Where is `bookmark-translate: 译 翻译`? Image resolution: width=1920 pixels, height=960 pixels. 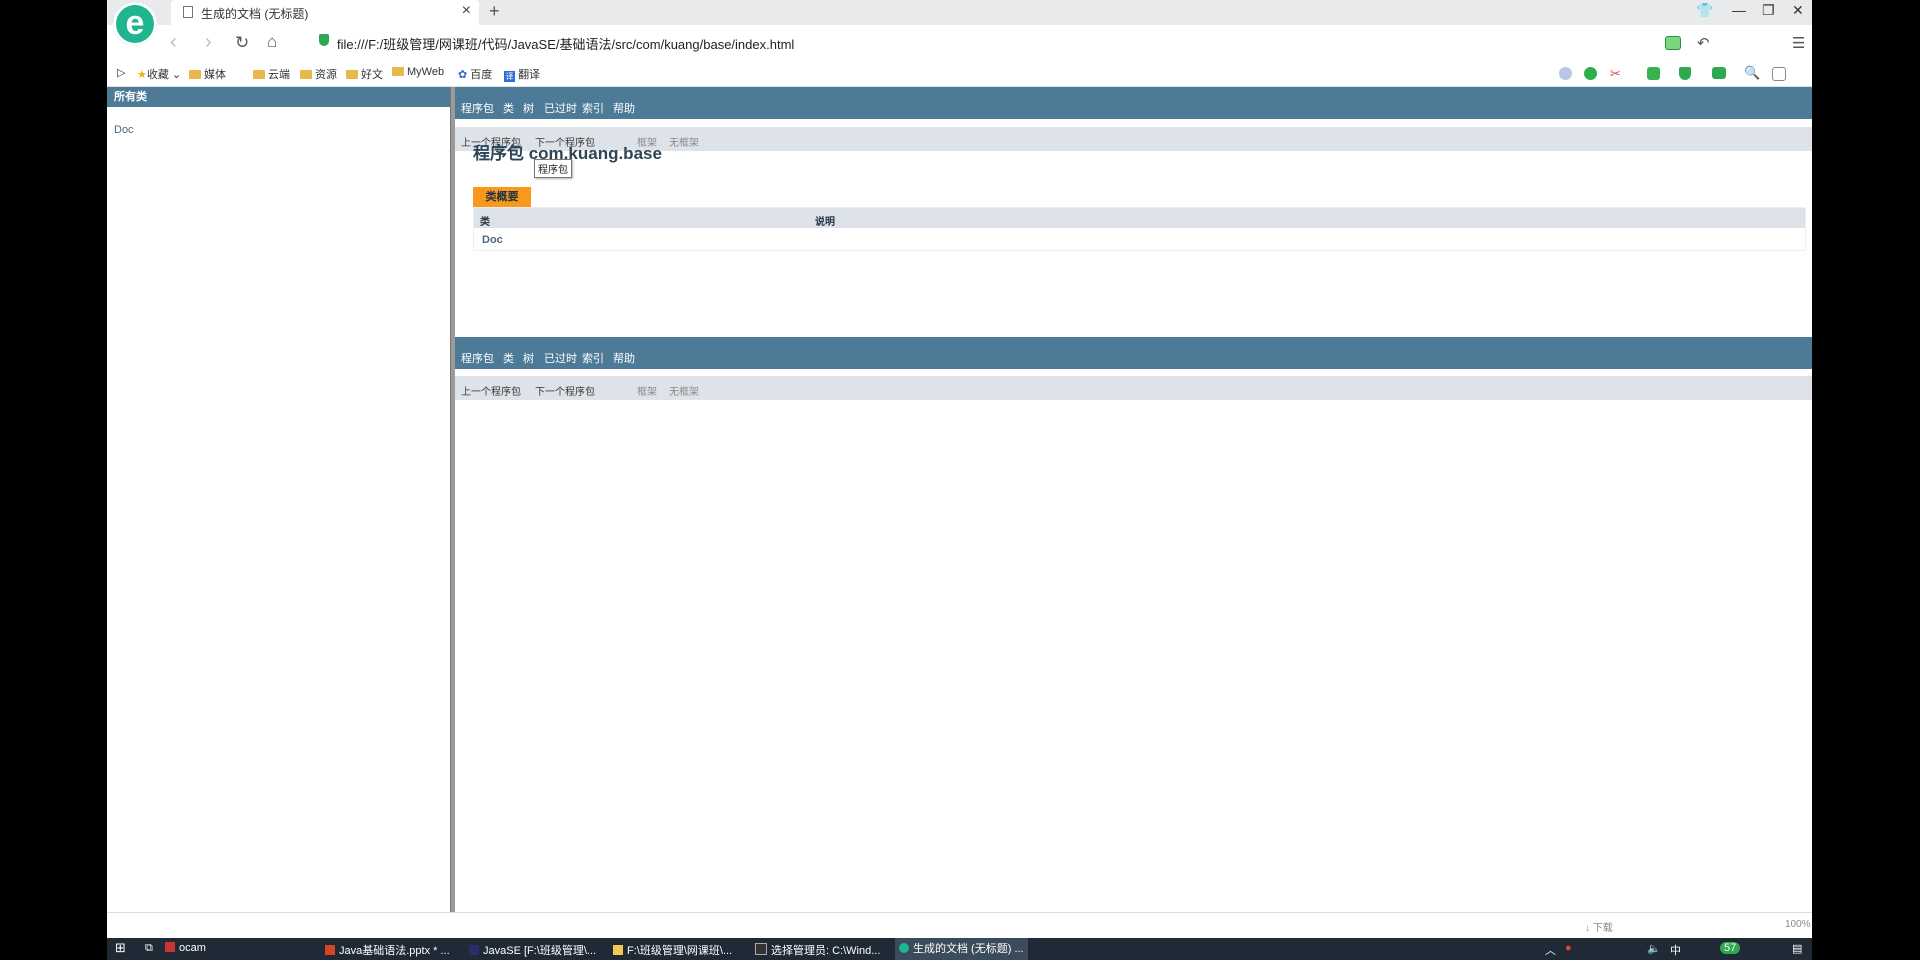 bookmark-translate: 译 翻译 is located at coordinates (522, 74).